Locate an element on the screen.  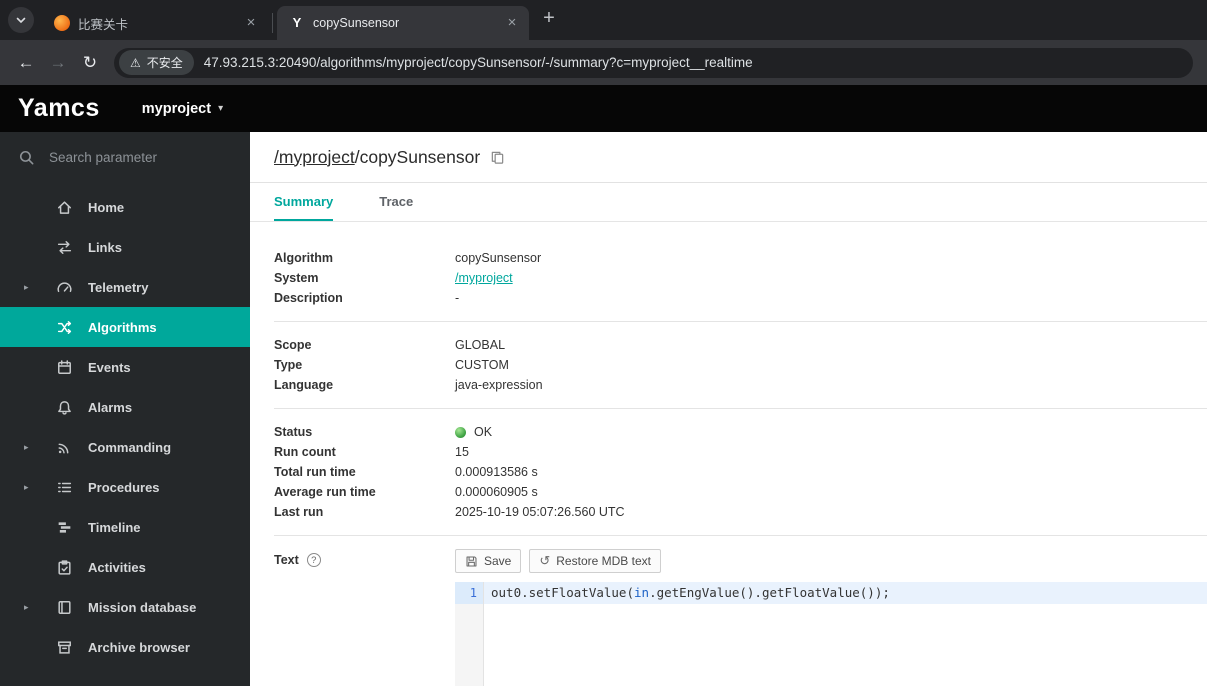
detail-label: Scope is located at coordinates (293, 345).